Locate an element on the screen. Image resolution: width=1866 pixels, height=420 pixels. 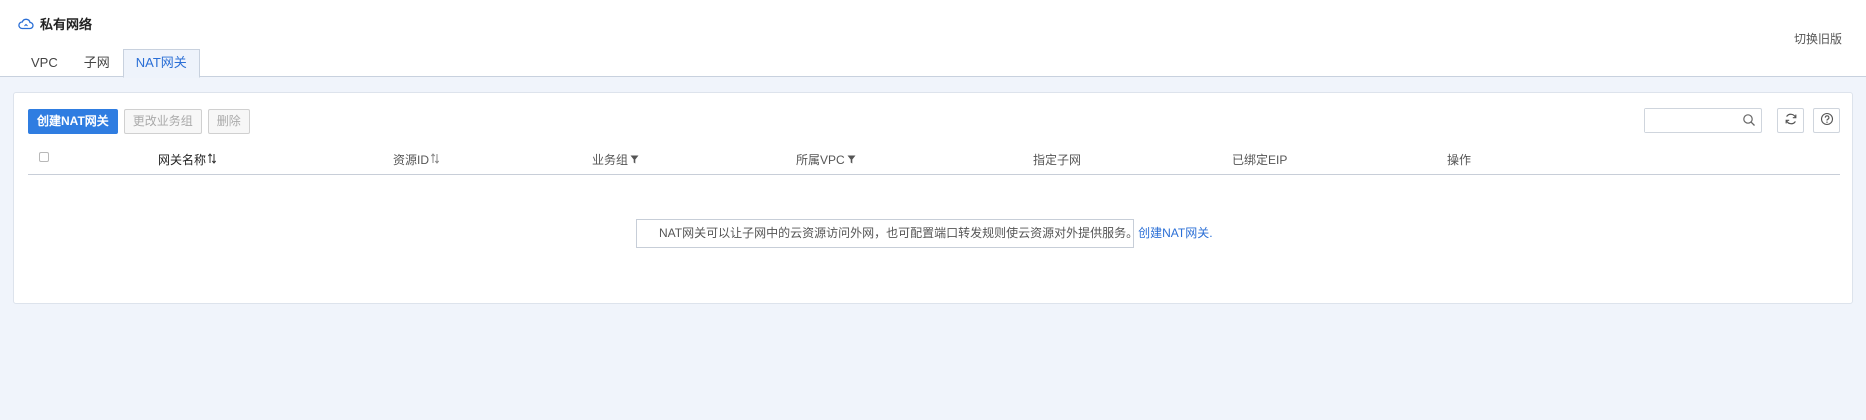
search-box is located at coordinates (1703, 120).